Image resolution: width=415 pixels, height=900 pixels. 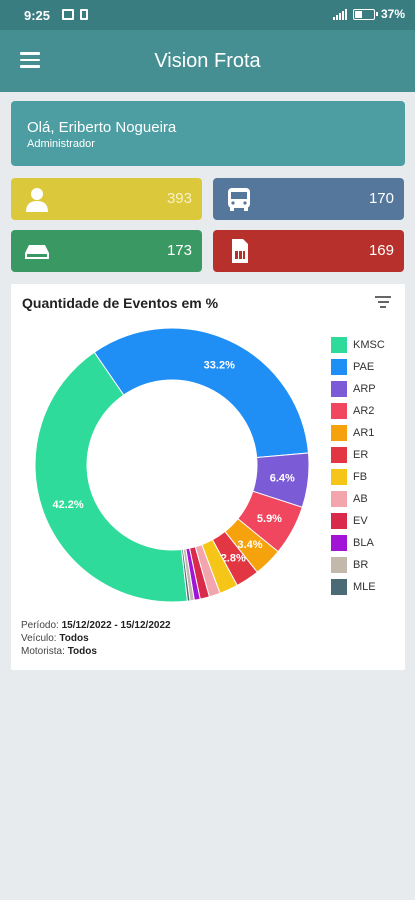 I want to click on legend-label: AB, so click(x=360, y=499).